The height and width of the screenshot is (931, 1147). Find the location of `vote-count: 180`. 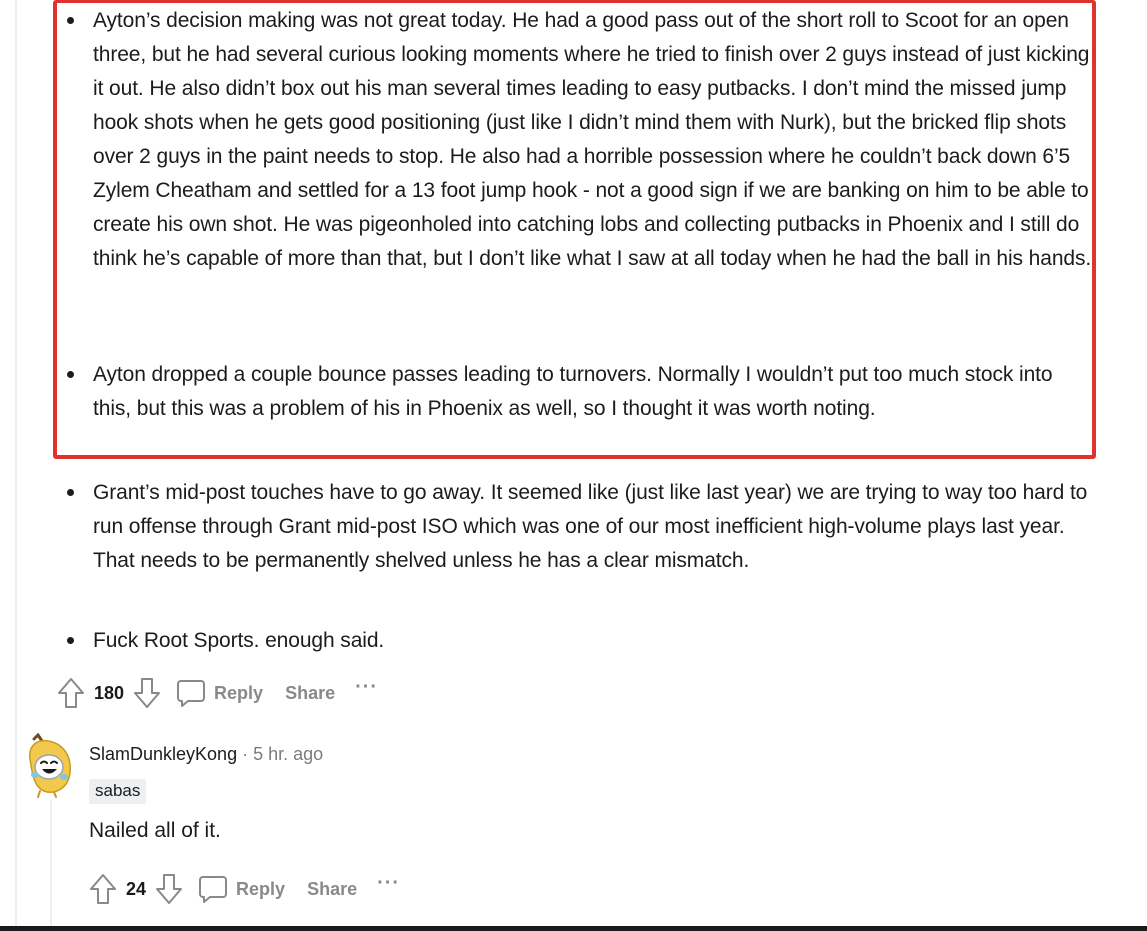

vote-count: 180 is located at coordinates (109, 692).